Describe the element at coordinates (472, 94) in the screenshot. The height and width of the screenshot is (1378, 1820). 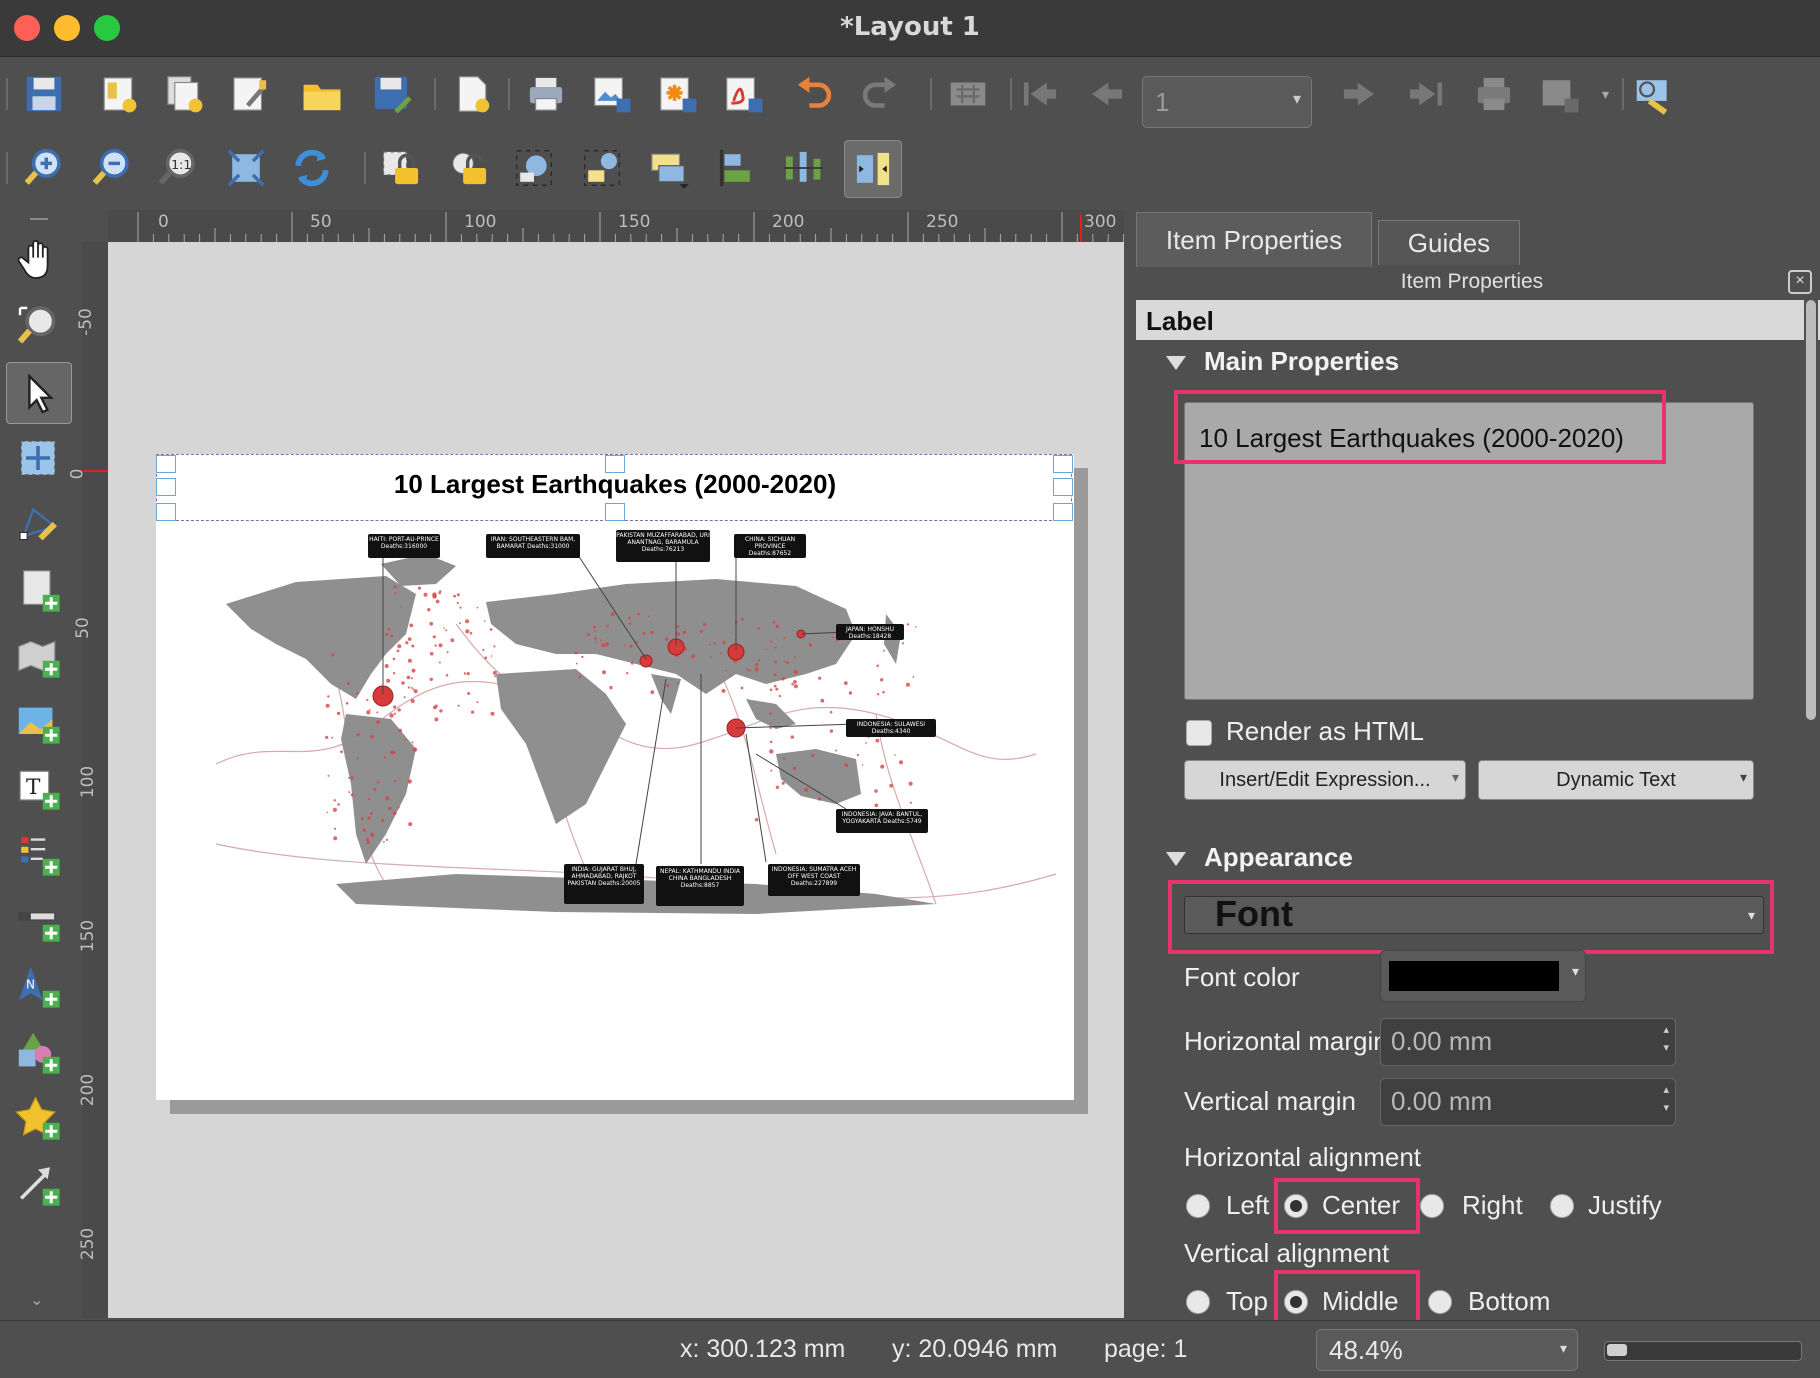
I see `new-report-button` at that location.